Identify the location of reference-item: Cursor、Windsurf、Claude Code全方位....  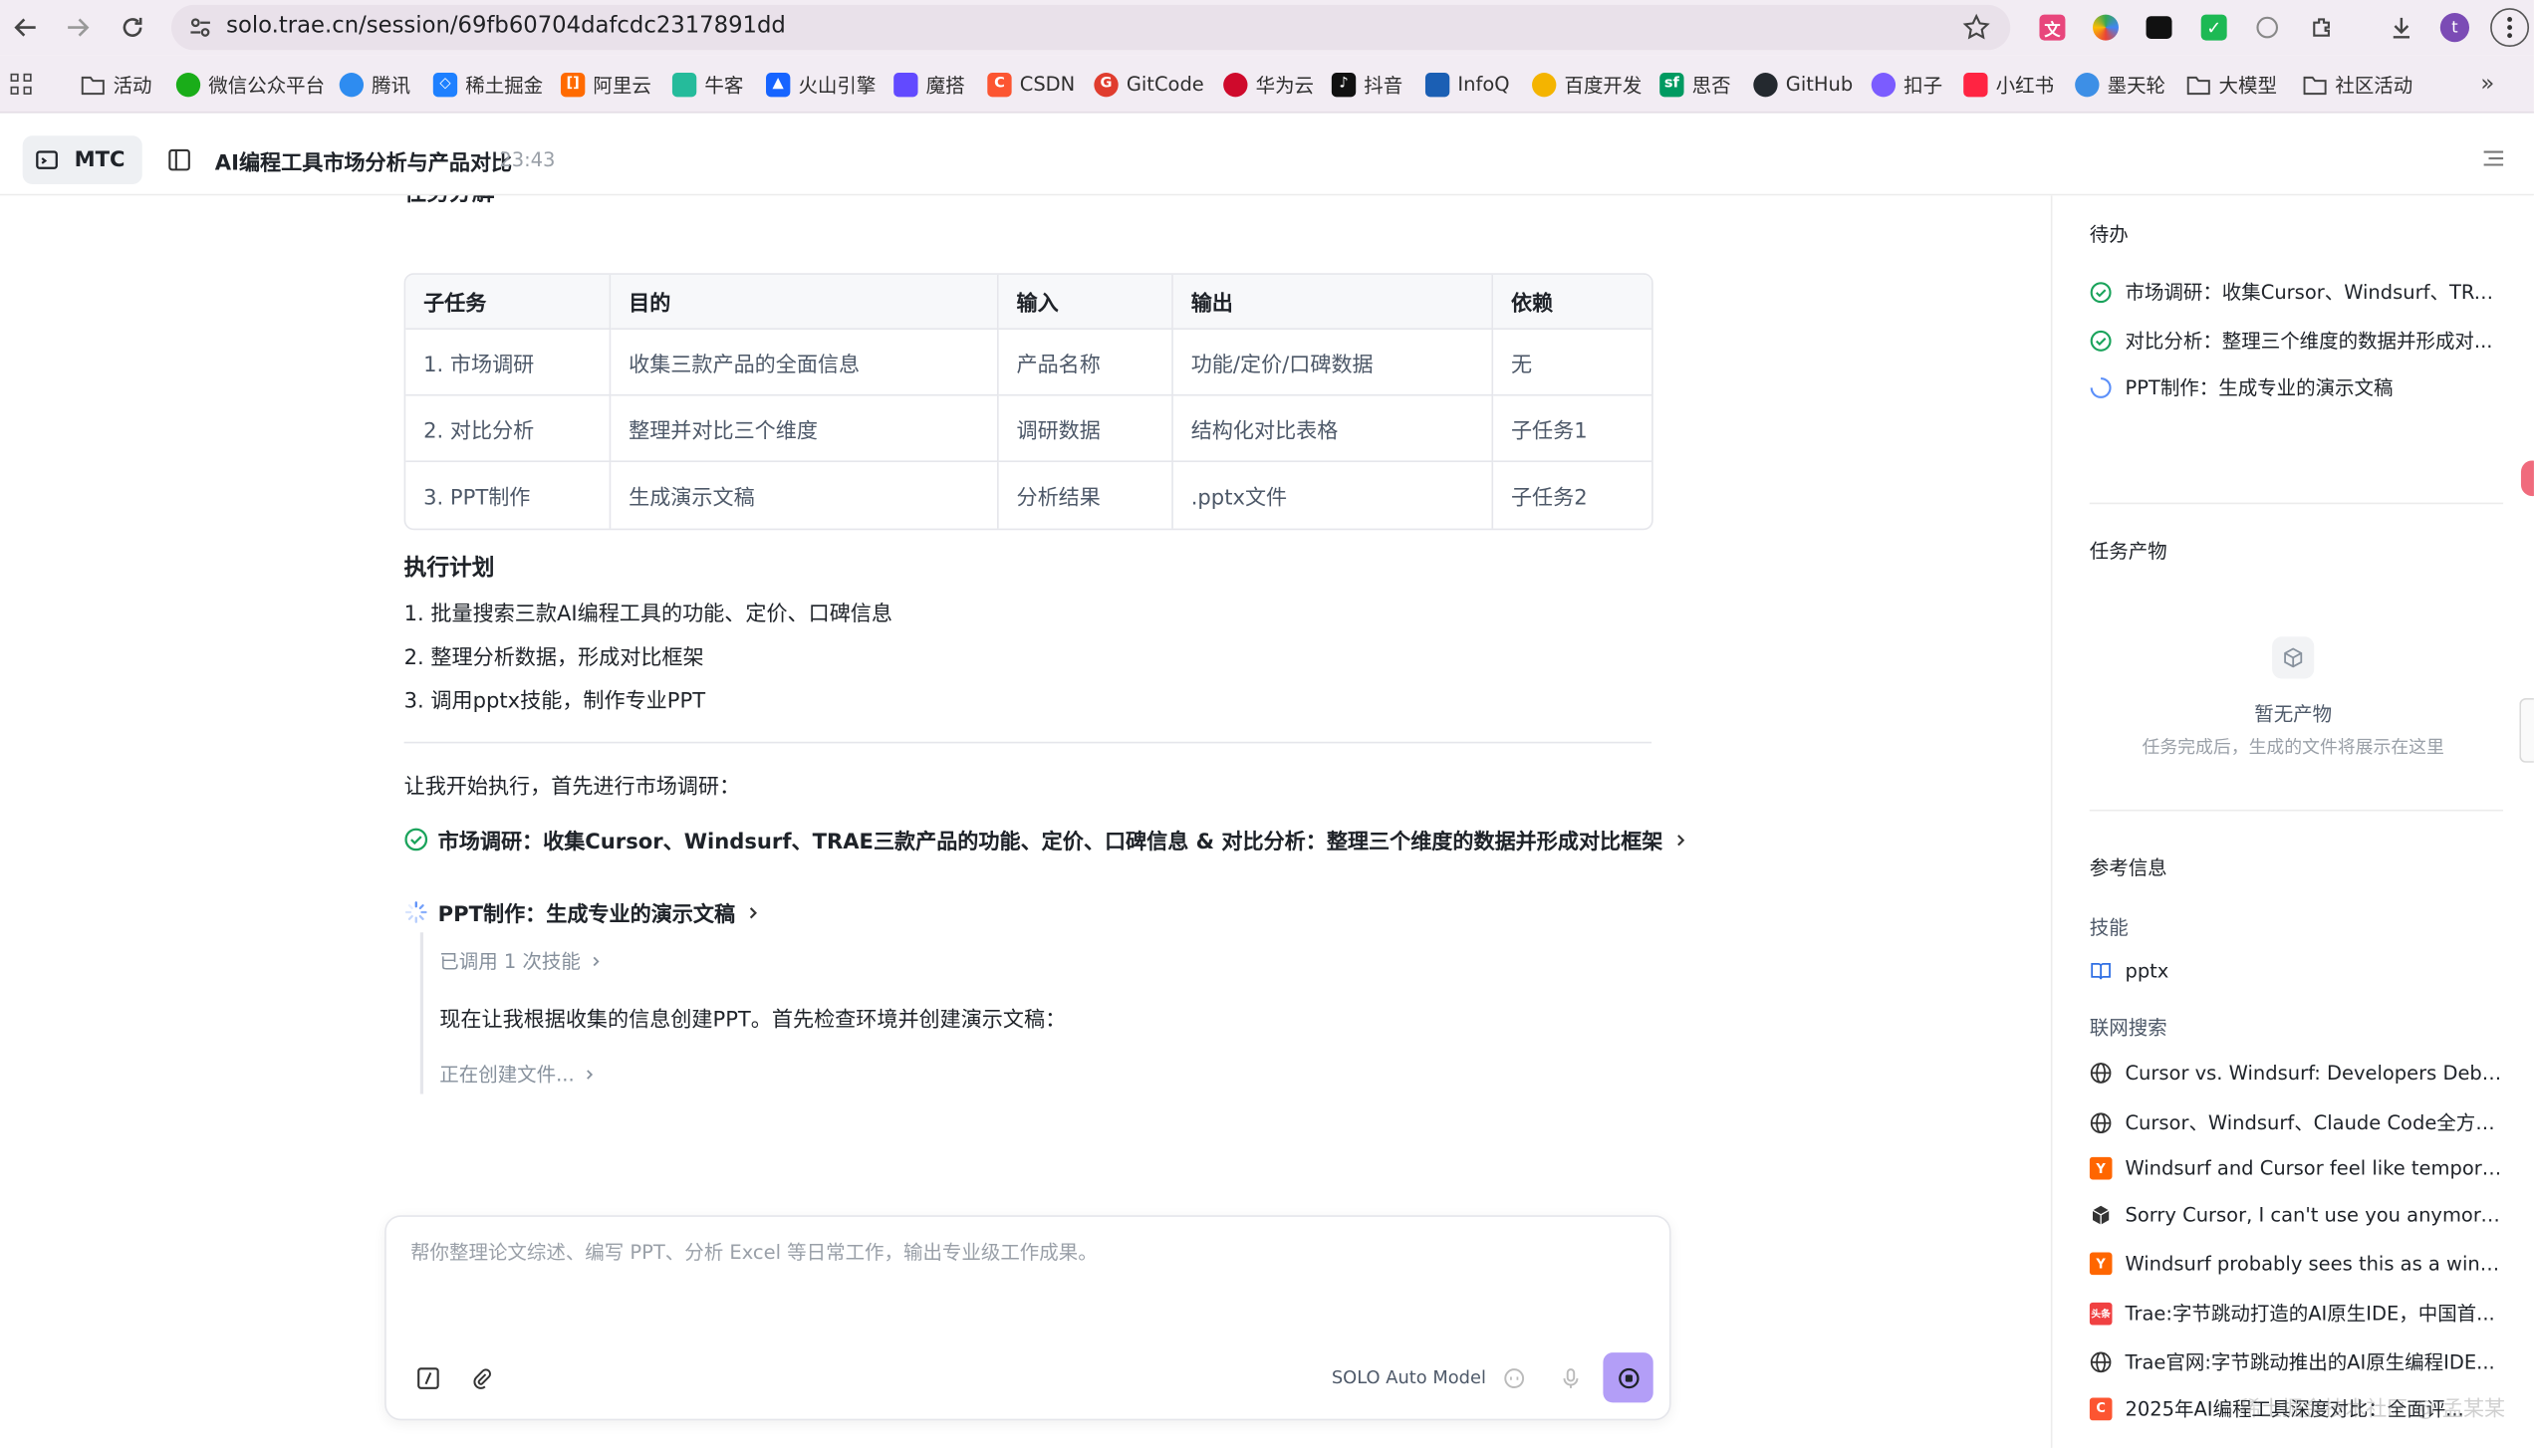
(2297, 1122).